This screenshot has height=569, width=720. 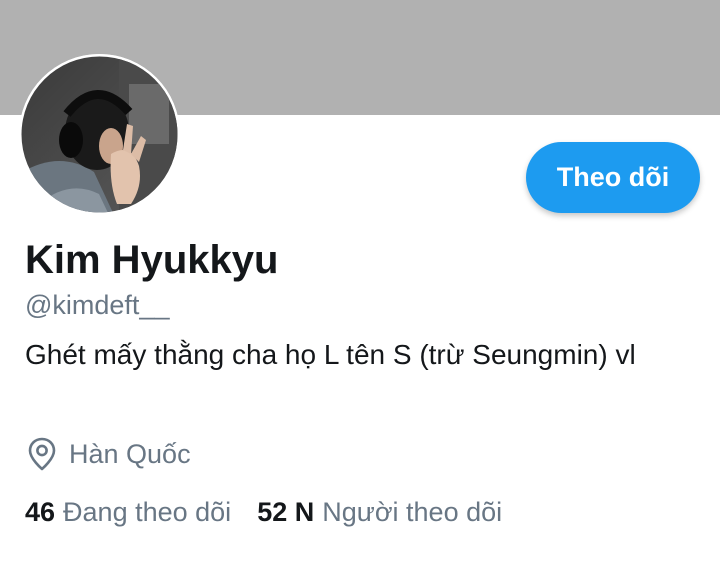 I want to click on follow-stats: 46 Đang theo dõi 52 N Người theo dõi, so click(x=263, y=512).